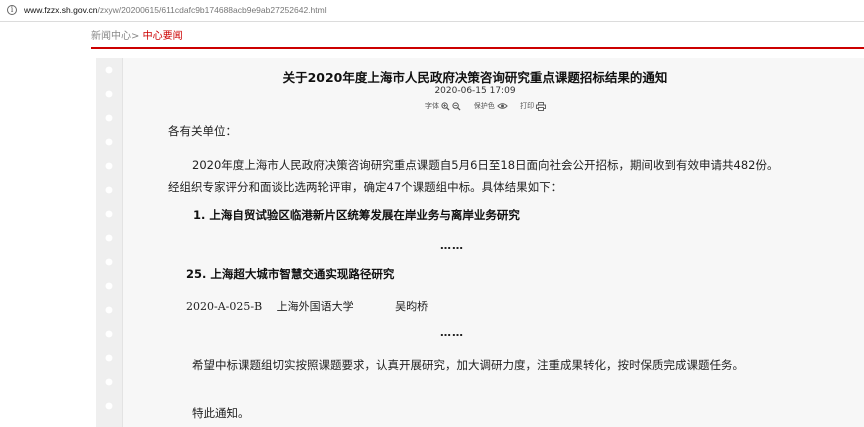  What do you see at coordinates (224, 306) in the screenshot?
I see `result-code: 2020-A-025-B` at bounding box center [224, 306].